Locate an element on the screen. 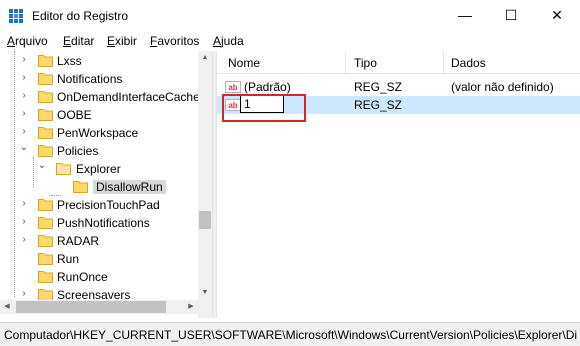  tree-item-runonce: RunOnce is located at coordinates (99, 277).